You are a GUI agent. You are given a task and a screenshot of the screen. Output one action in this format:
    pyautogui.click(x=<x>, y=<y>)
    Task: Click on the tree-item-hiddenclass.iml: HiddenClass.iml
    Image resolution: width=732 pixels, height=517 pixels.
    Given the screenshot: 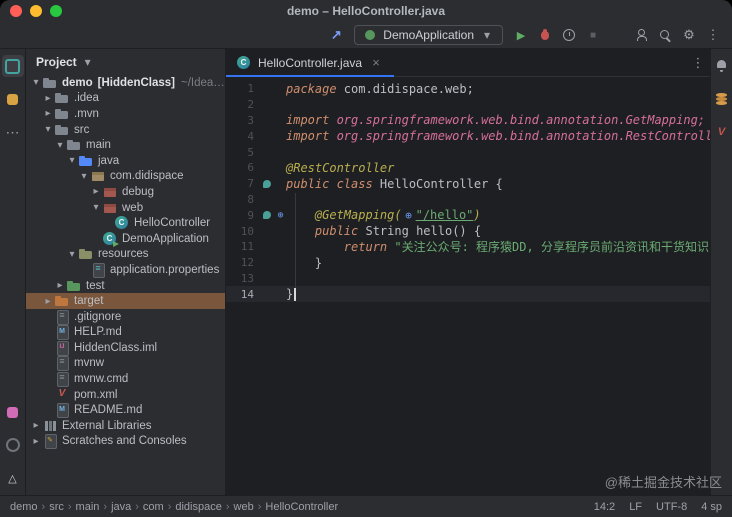 What is the action you would take?
    pyautogui.click(x=125, y=348)
    